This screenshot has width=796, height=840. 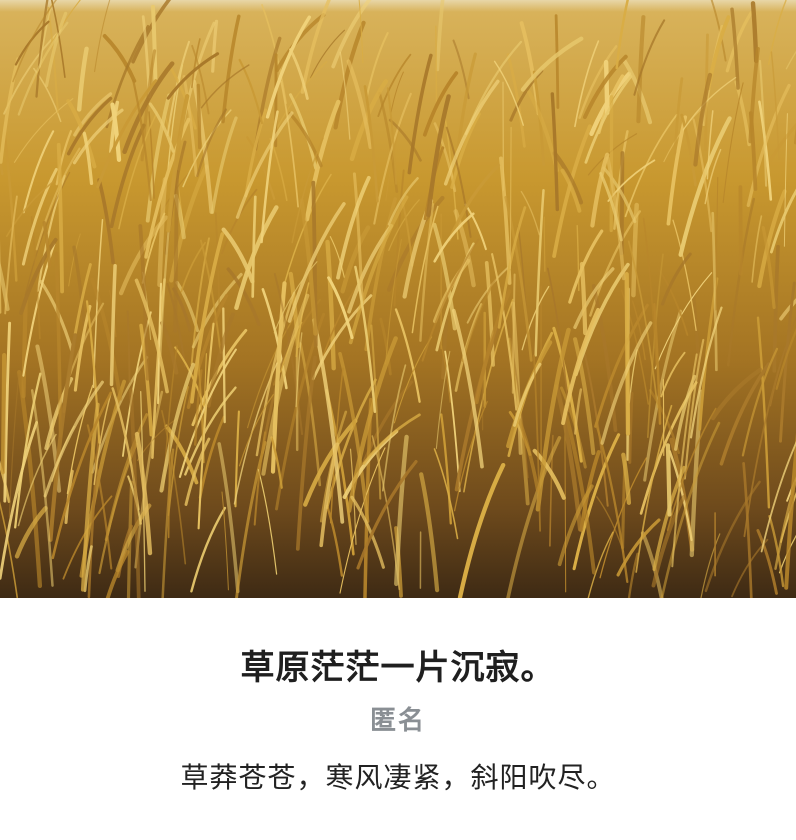 I want to click on quote-author: 匿名, so click(x=397, y=721).